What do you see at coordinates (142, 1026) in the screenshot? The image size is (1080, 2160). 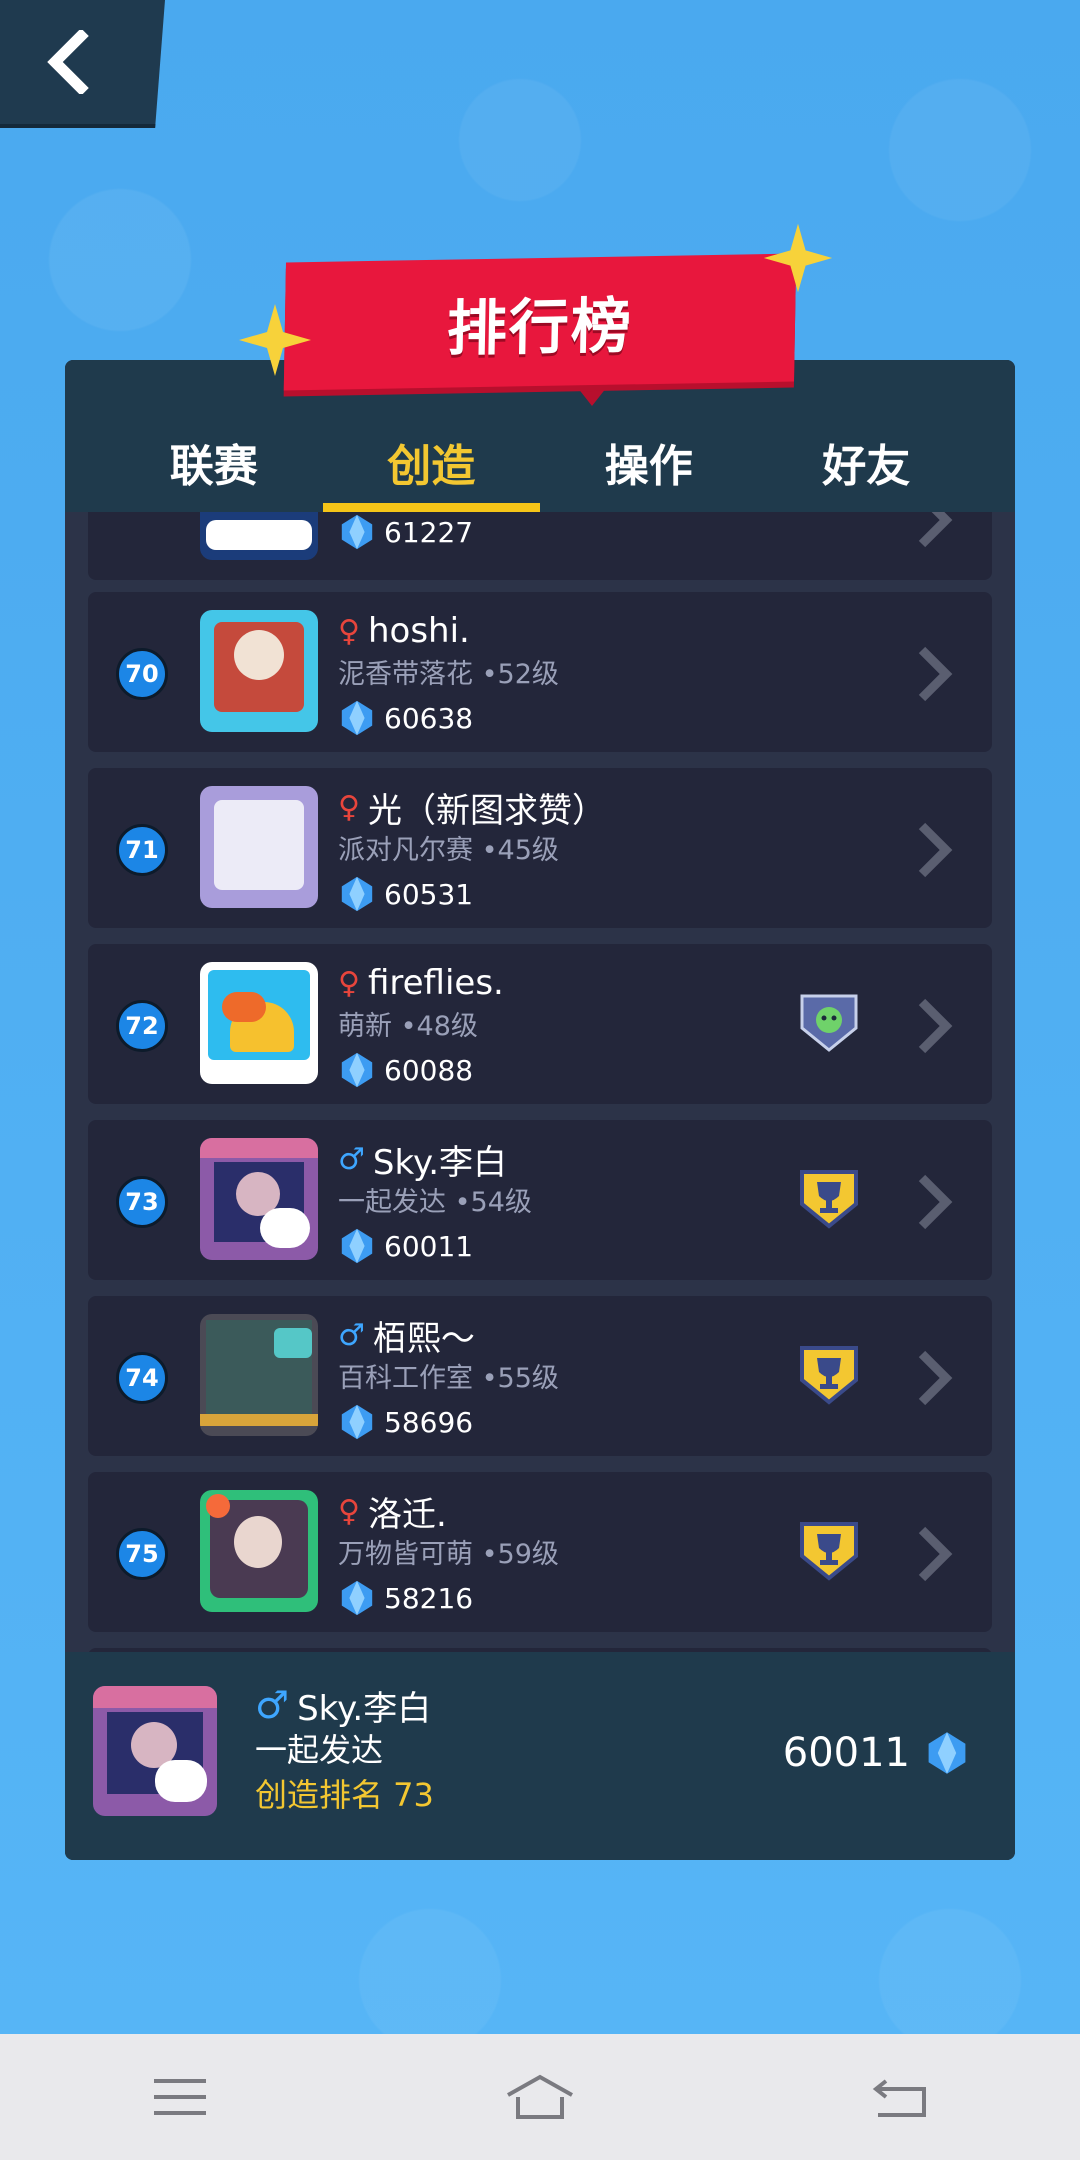 I see `rank-badge: 72` at bounding box center [142, 1026].